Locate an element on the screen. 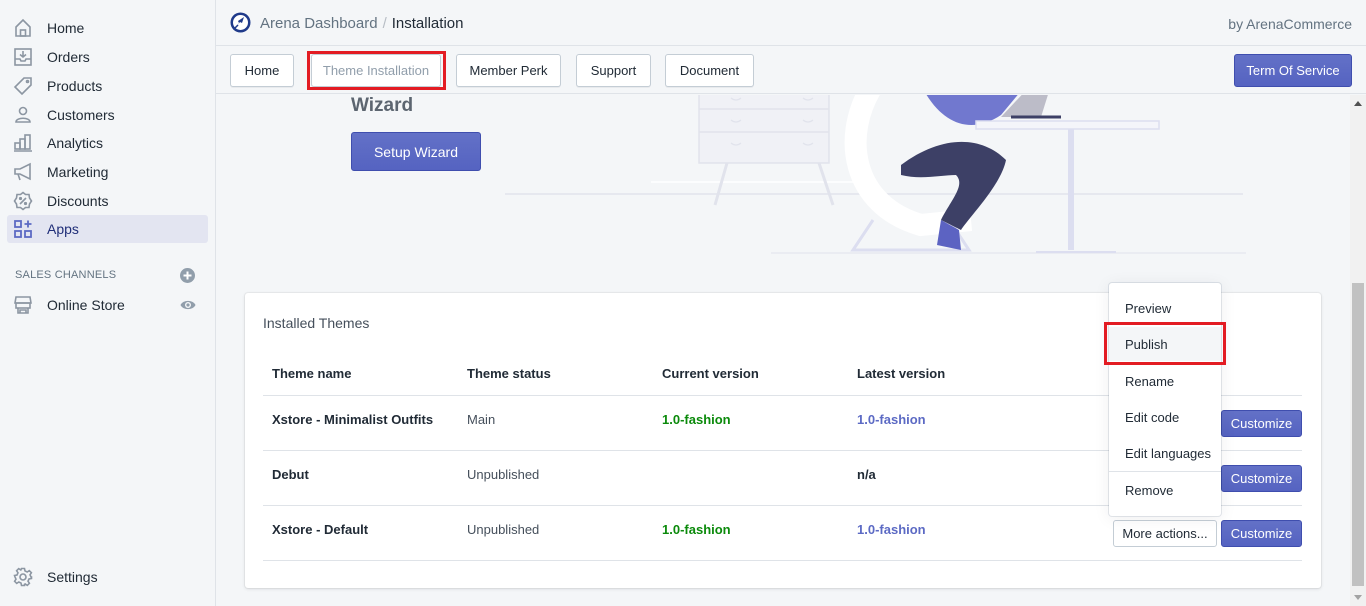 Image resolution: width=1366 pixels, height=606 pixels. setup-wizard-button: Setup Wizard is located at coordinates (416, 151).